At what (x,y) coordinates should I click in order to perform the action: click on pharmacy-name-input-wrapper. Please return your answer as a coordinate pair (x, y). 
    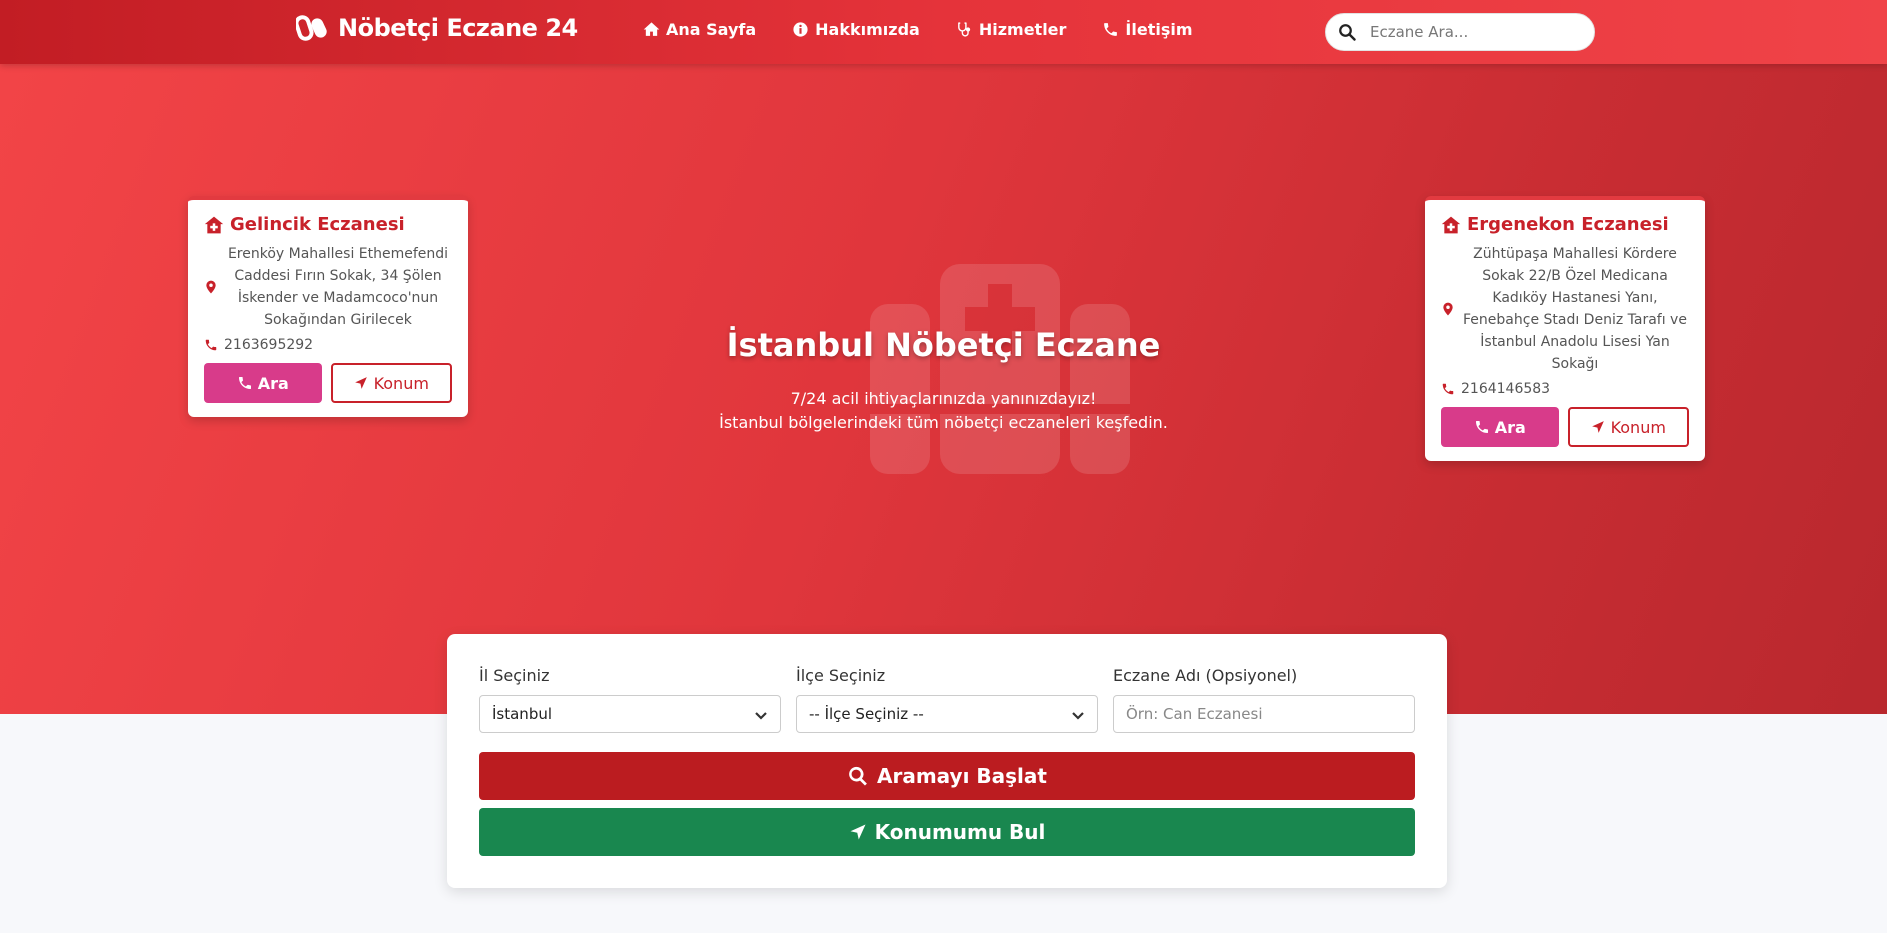
    Looking at the image, I should click on (1264, 714).